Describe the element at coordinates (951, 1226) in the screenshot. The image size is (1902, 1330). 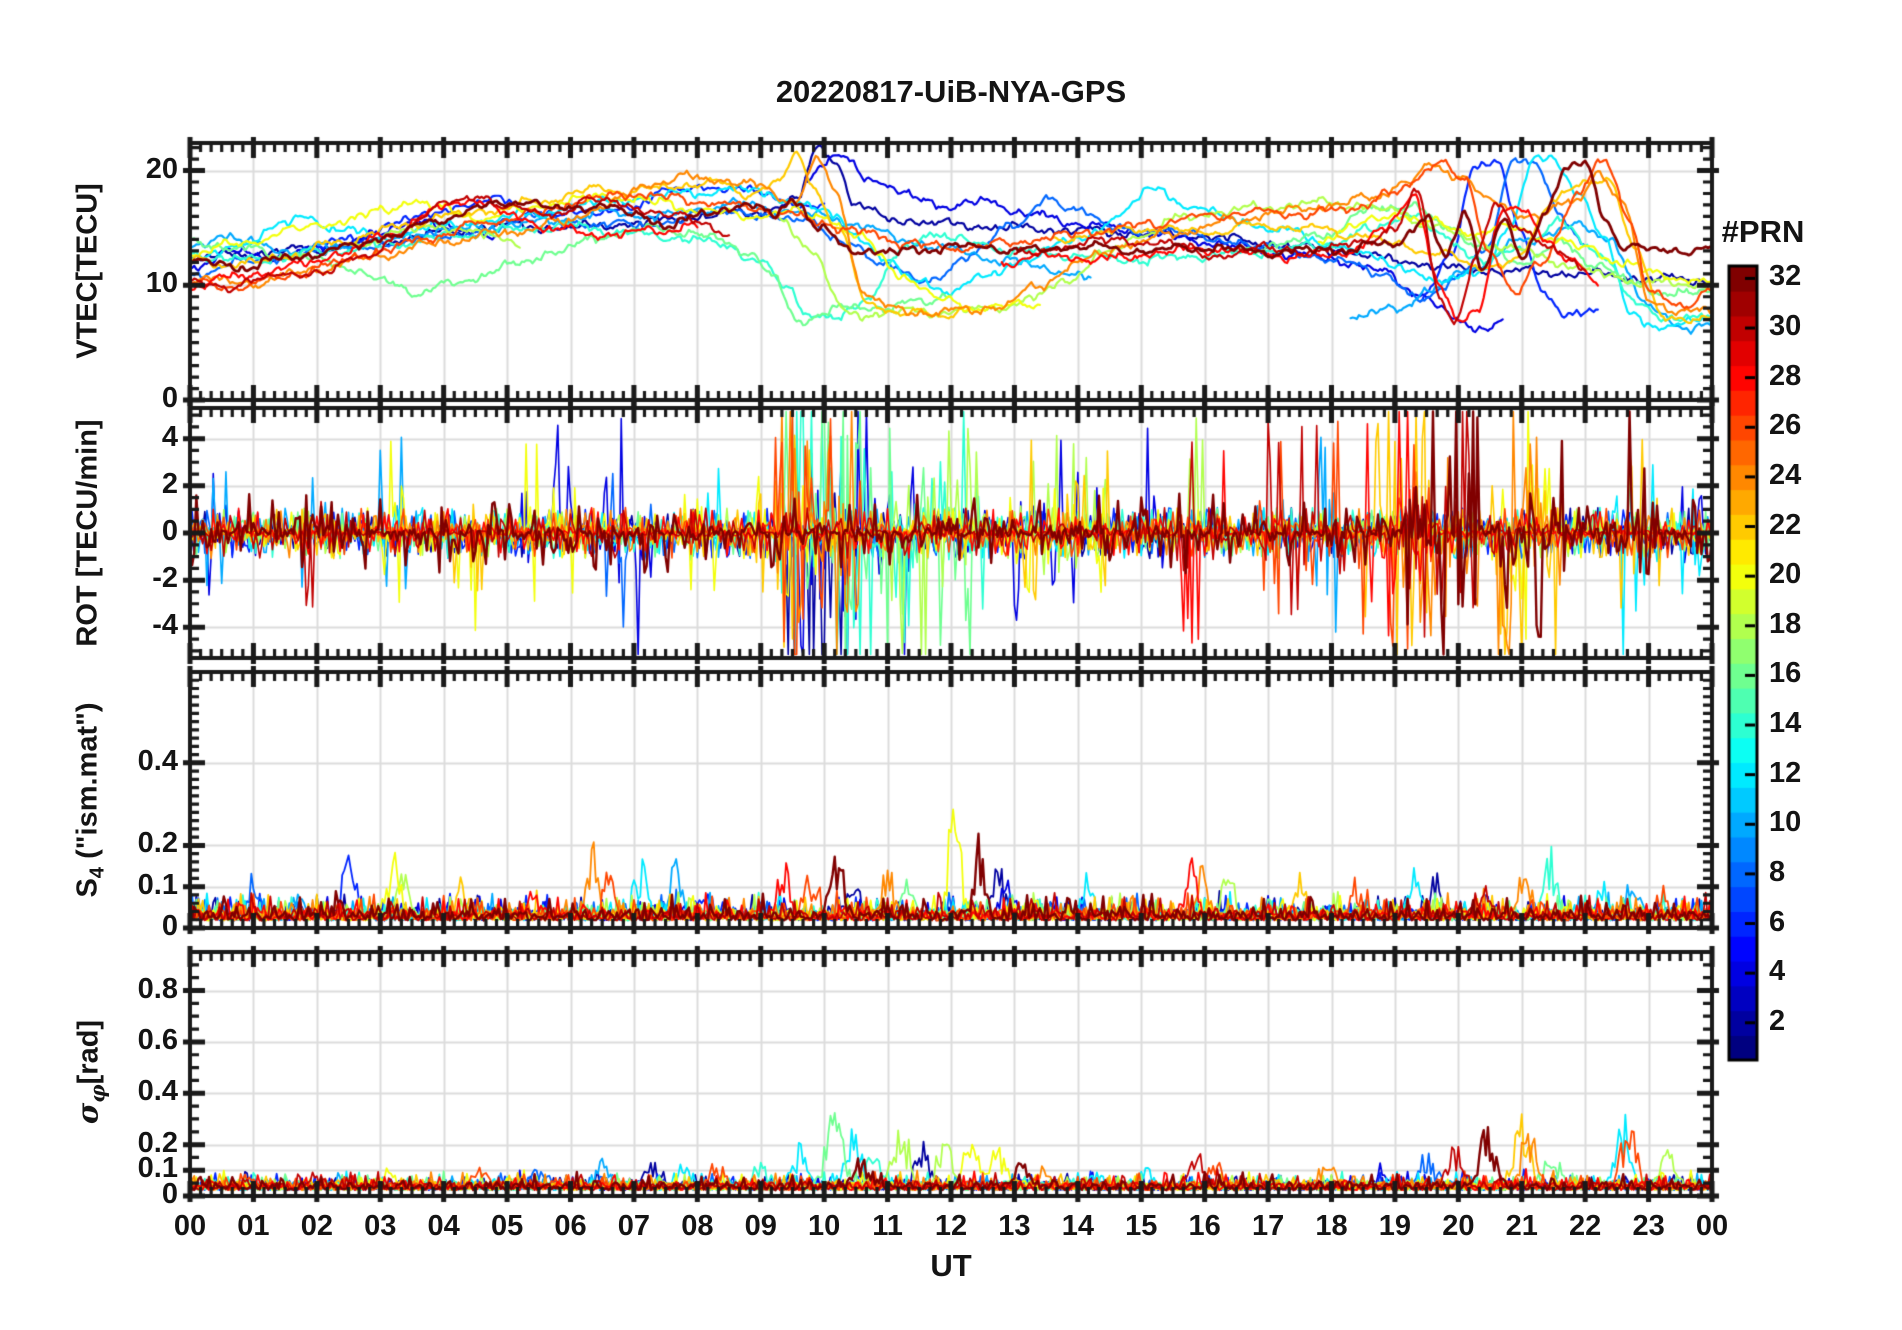
I see `x-tick-label: 12` at that location.